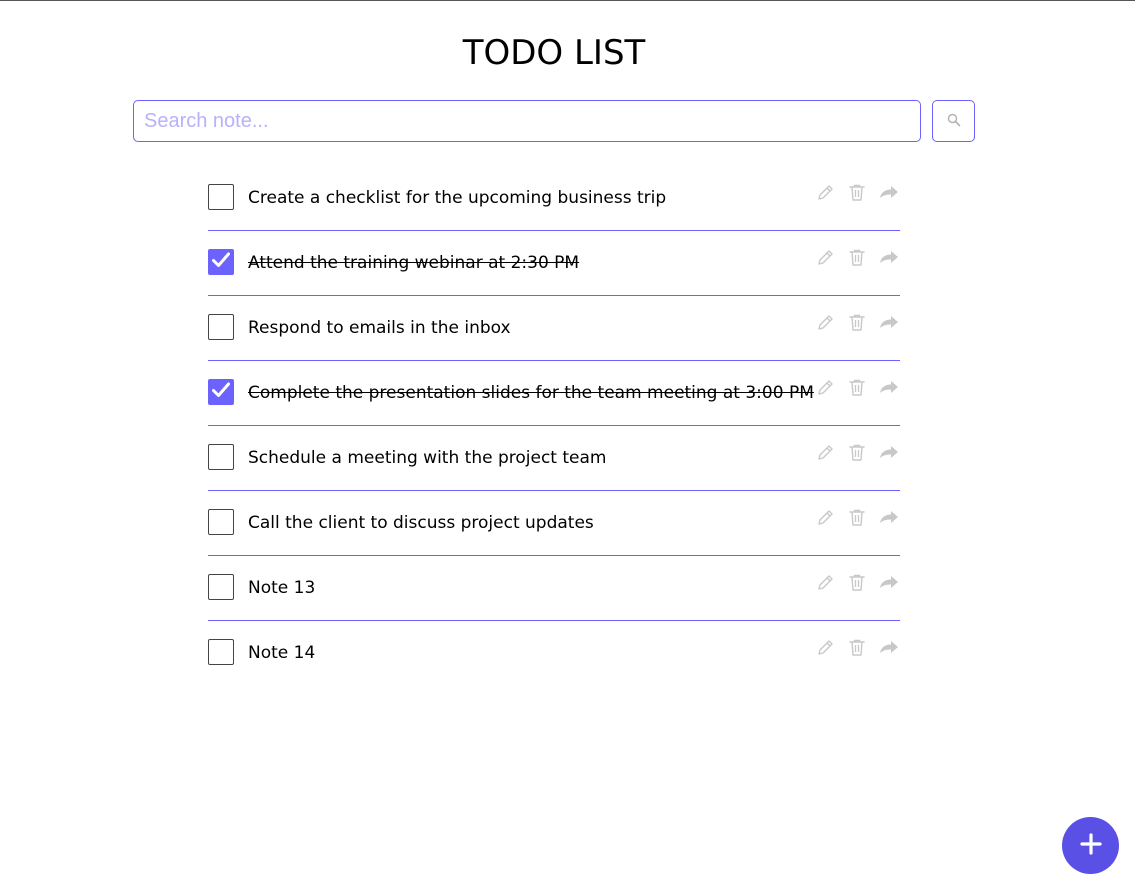 The width and height of the screenshot is (1135, 892). Describe the element at coordinates (414, 263) in the screenshot. I see `todo-text: Attend the training webinar at 2:30 PM` at that location.